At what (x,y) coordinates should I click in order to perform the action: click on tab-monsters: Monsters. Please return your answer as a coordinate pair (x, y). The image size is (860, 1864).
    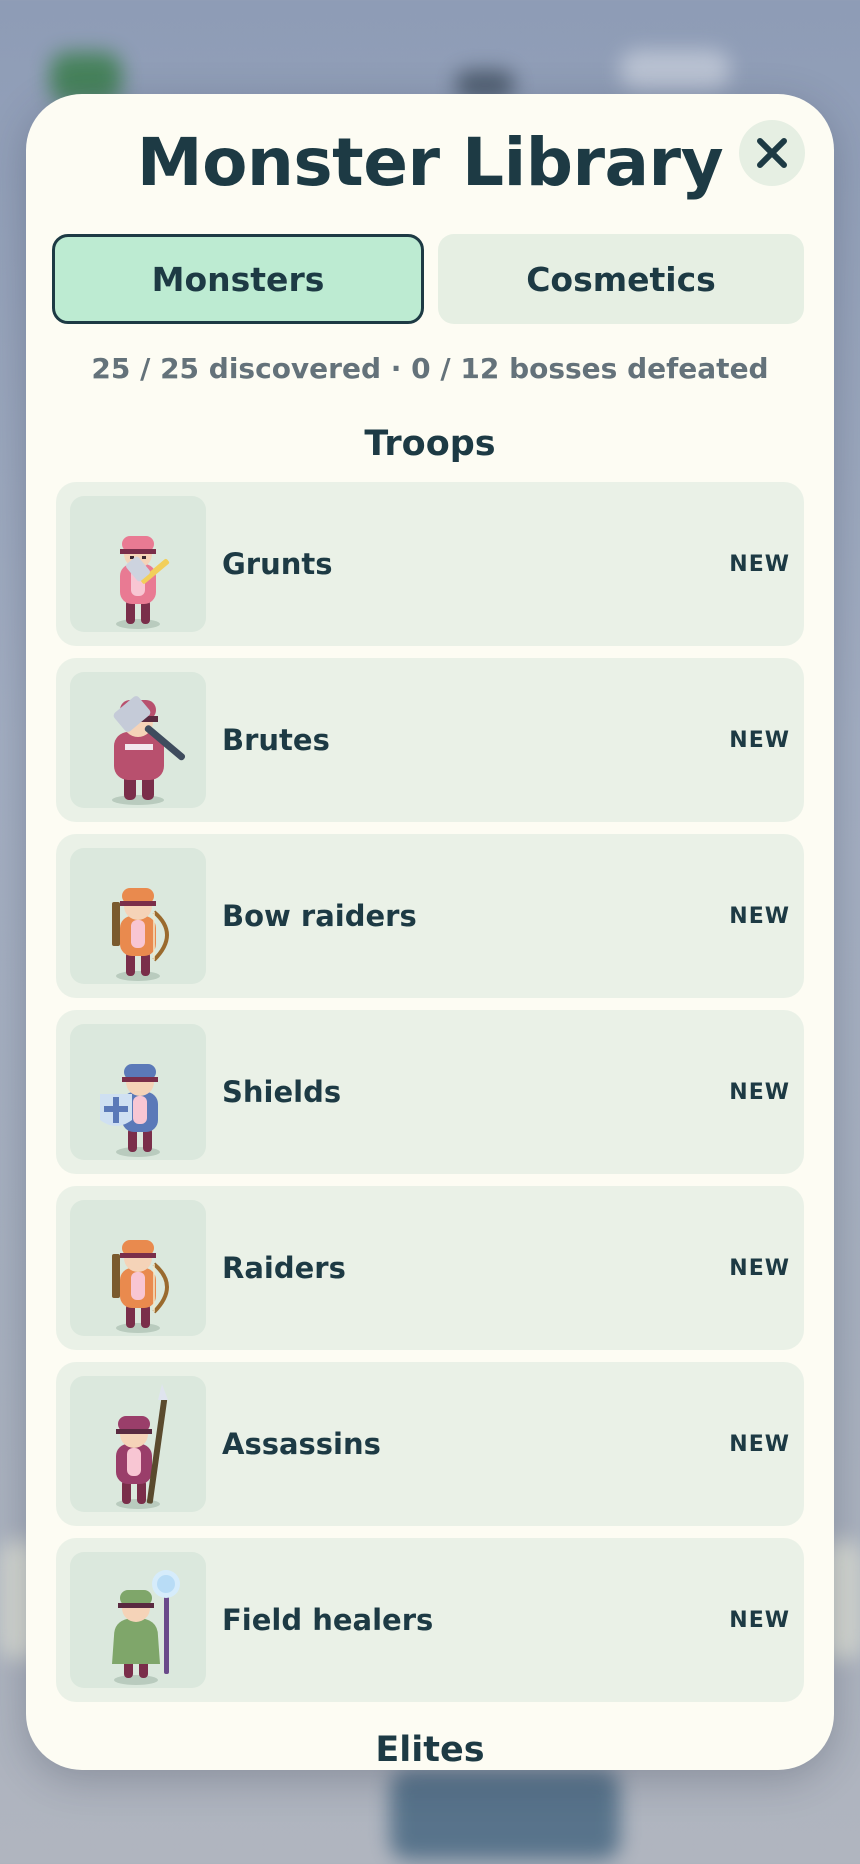
    Looking at the image, I should click on (238, 279).